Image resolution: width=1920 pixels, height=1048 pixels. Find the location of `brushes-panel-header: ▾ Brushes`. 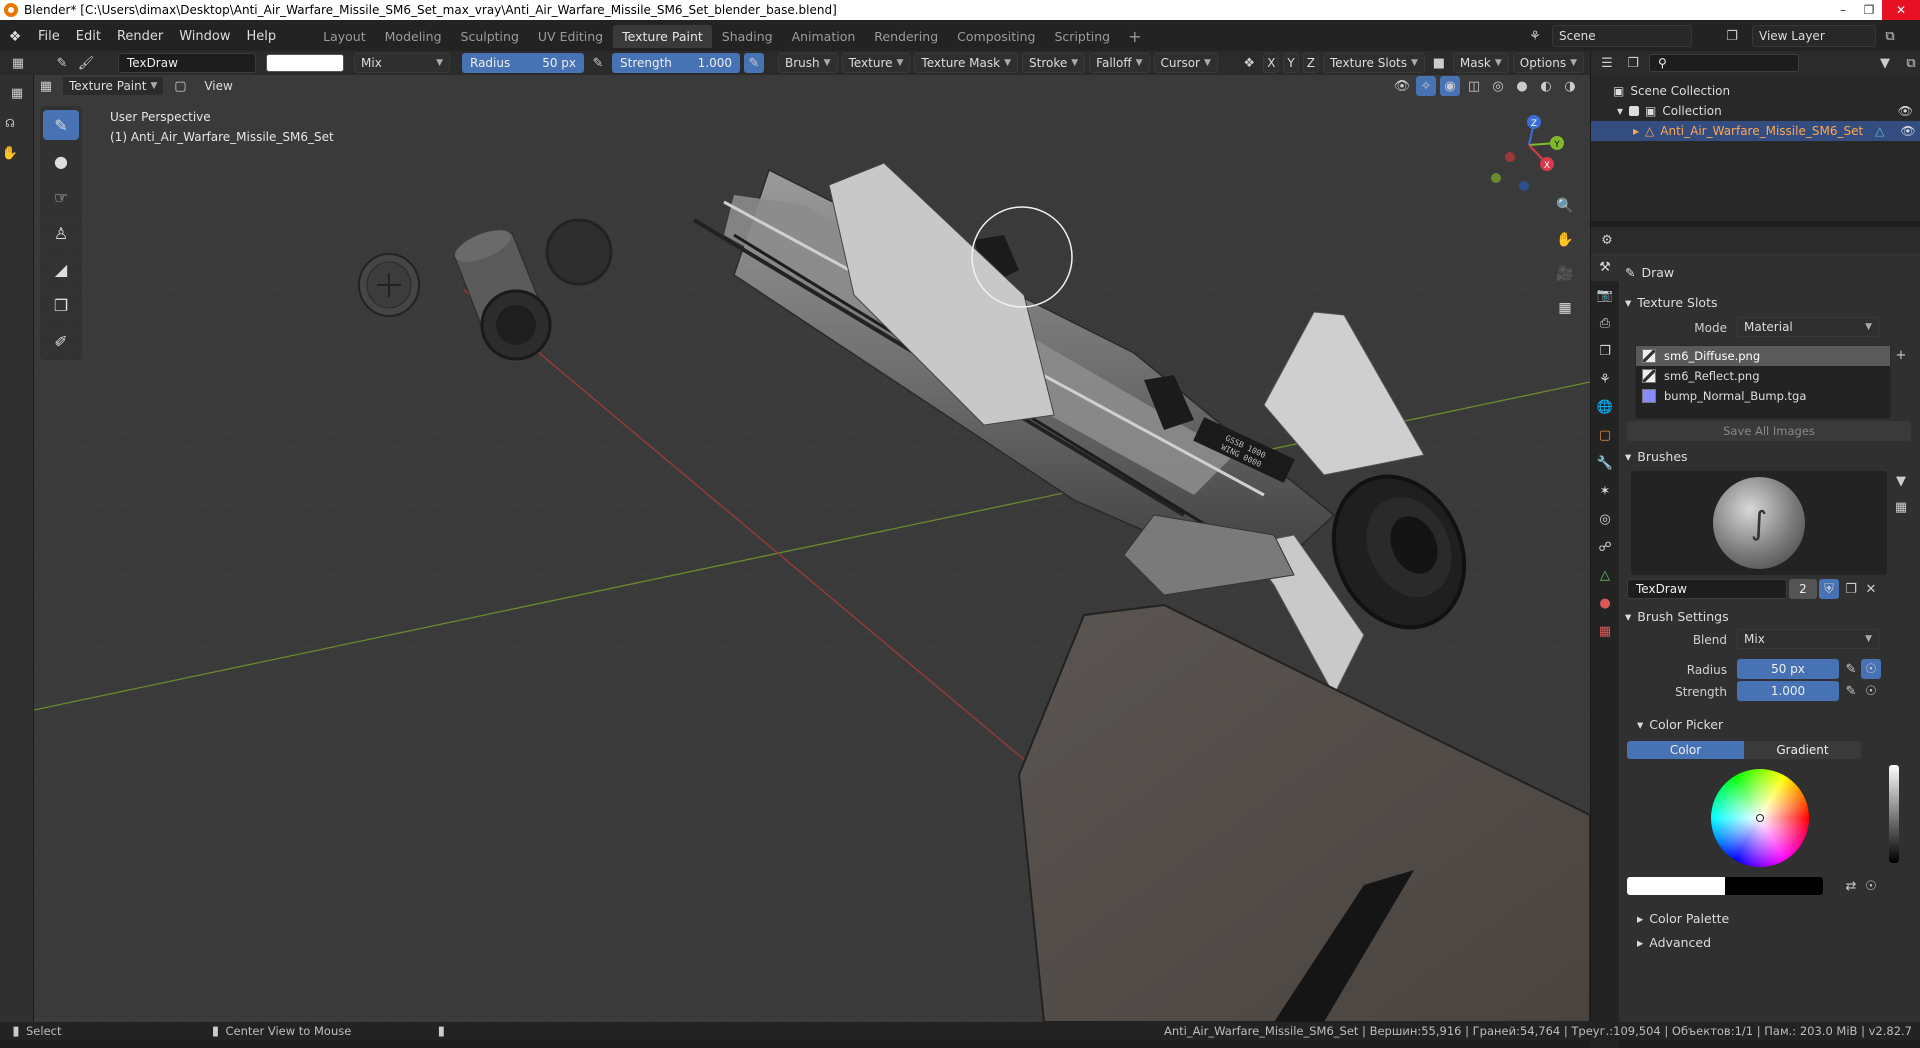

brushes-panel-header: ▾ Brushes is located at coordinates (1770, 456).